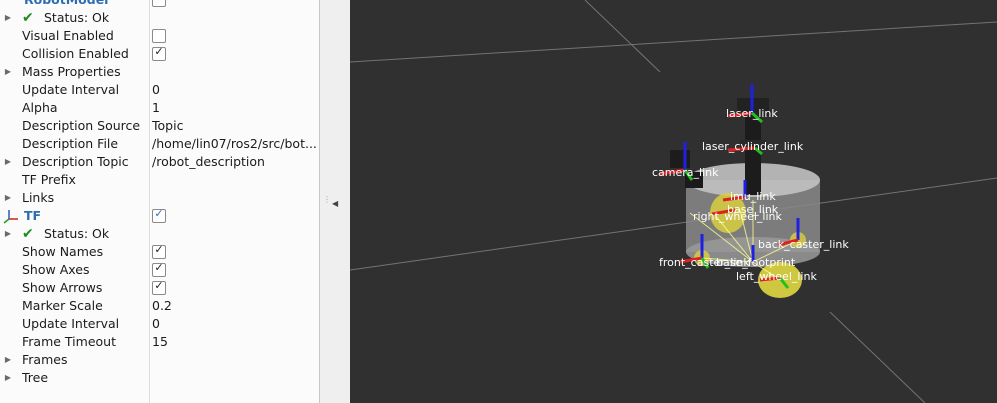 This screenshot has width=997, height=403. I want to click on tf-prefix-label: TF Prefix, so click(49, 179).